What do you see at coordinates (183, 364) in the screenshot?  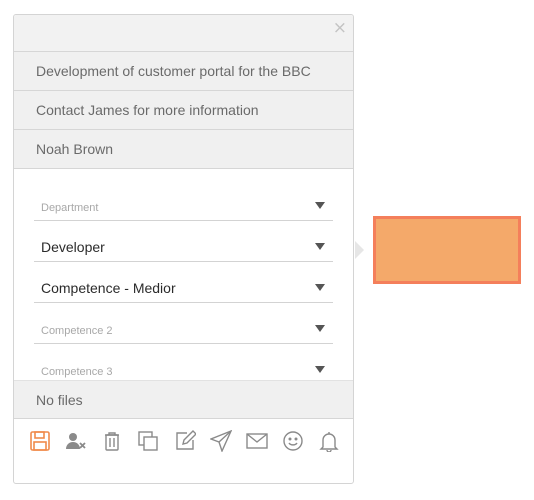 I see `competence-3-select: Competence 3` at bounding box center [183, 364].